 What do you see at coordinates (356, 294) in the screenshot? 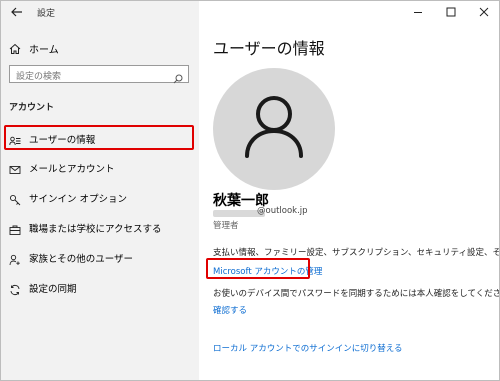
I see `sync-text: お使いのデバイス間でパスワードを同期するためには本人確認をしてください。` at bounding box center [356, 294].